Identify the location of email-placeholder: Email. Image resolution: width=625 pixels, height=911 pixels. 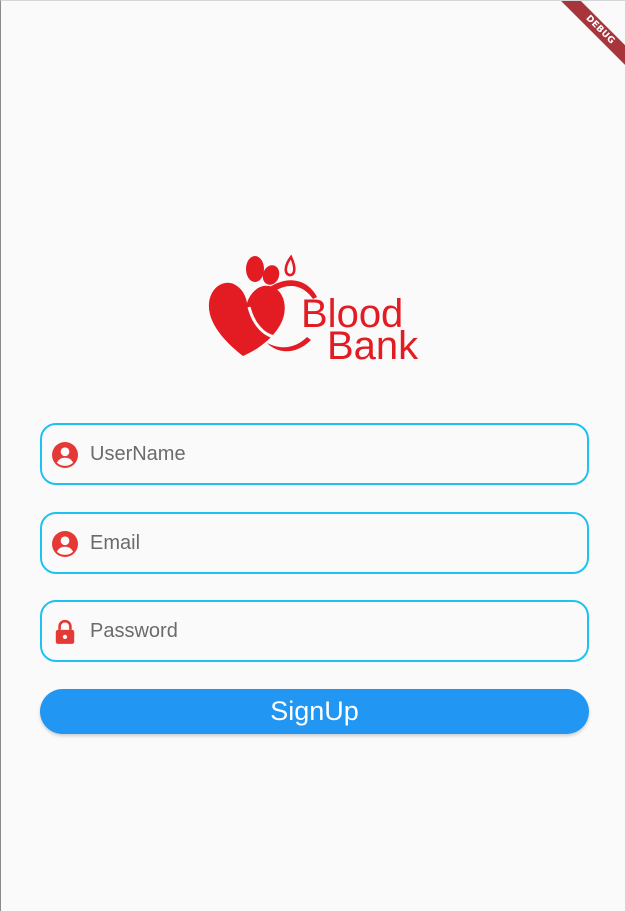
(115, 543).